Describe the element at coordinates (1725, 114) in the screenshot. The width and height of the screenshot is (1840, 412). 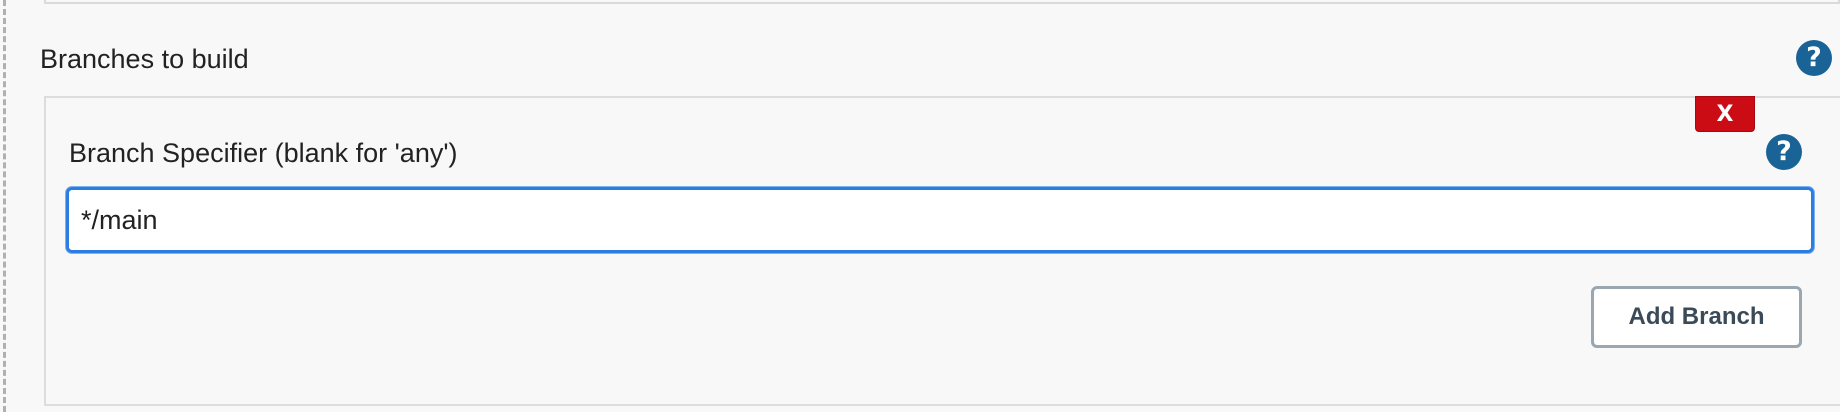
I see `delete-branch-button: X` at that location.